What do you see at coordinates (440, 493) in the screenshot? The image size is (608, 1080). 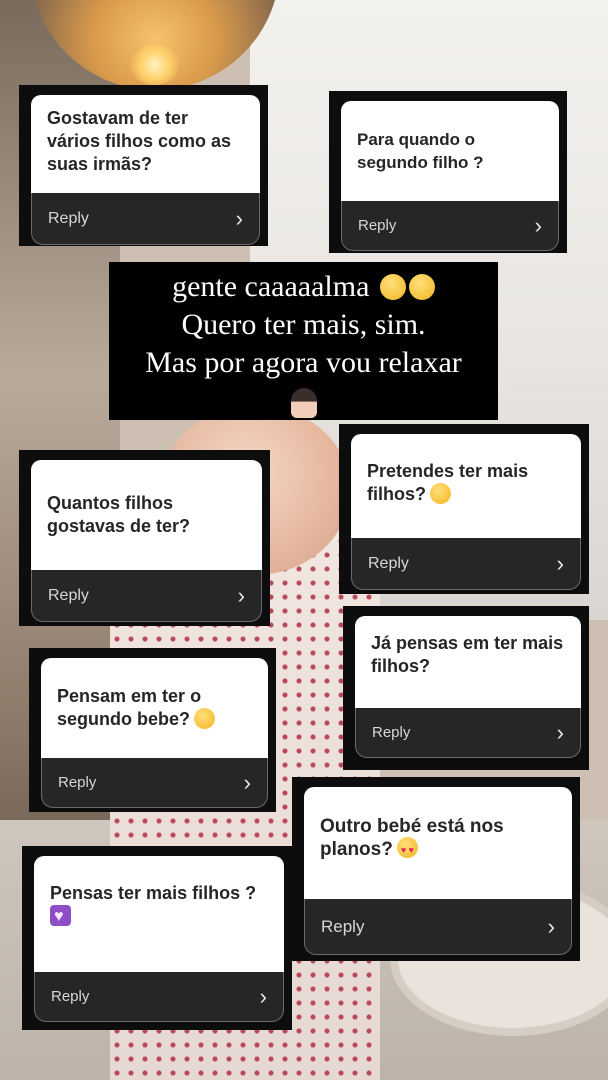 I see `hugging-face-emoji-icon` at bounding box center [440, 493].